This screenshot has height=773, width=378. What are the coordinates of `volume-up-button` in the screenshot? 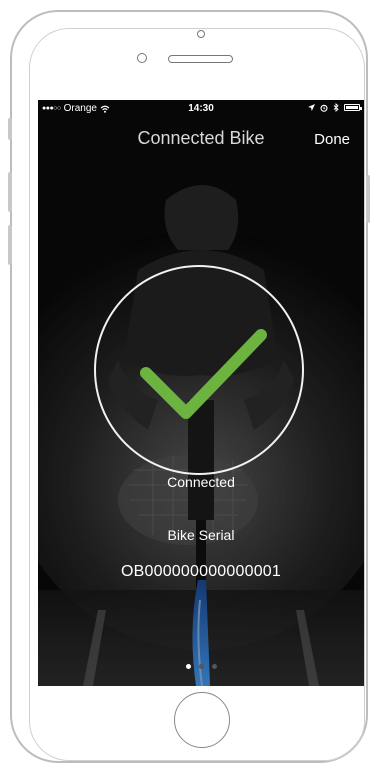 It's located at (10, 192).